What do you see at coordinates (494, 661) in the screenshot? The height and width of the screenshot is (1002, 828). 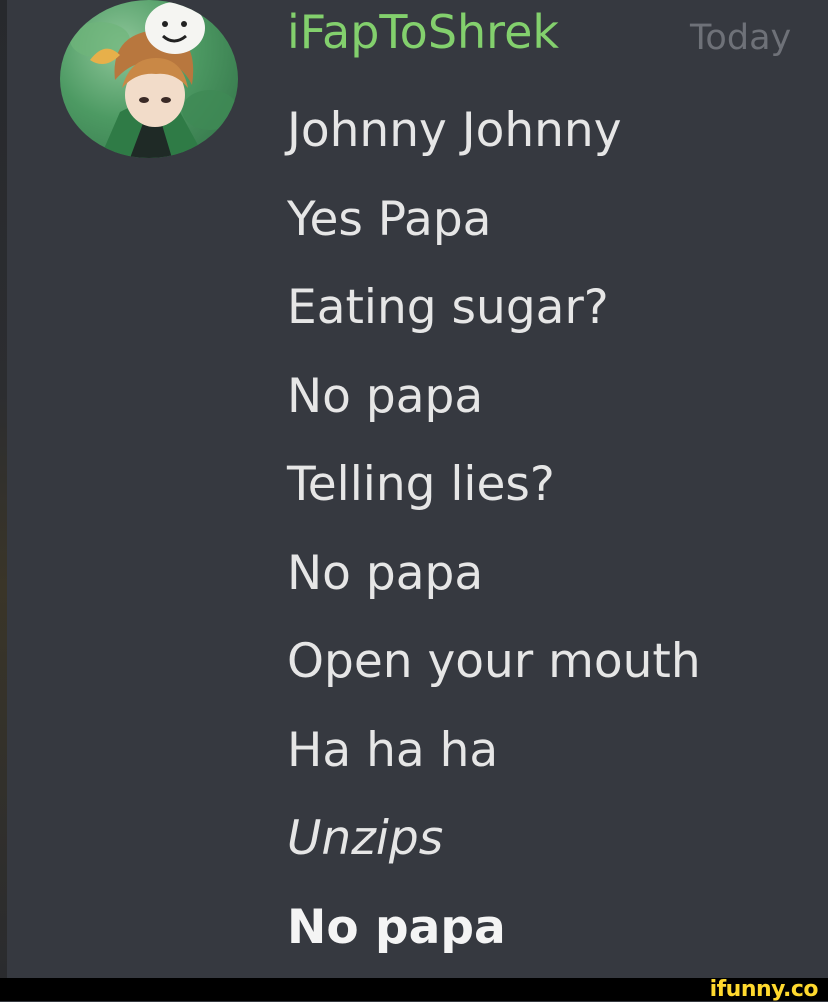 I see `message-line: Open your mouth` at bounding box center [494, 661].